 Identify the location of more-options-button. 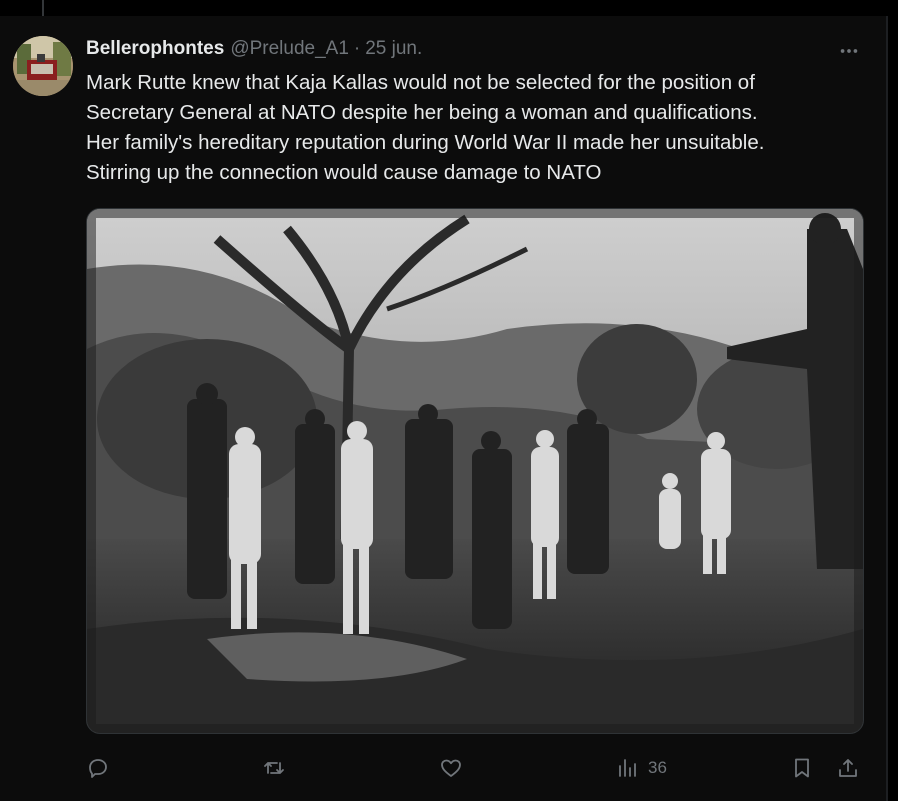
(849, 51).